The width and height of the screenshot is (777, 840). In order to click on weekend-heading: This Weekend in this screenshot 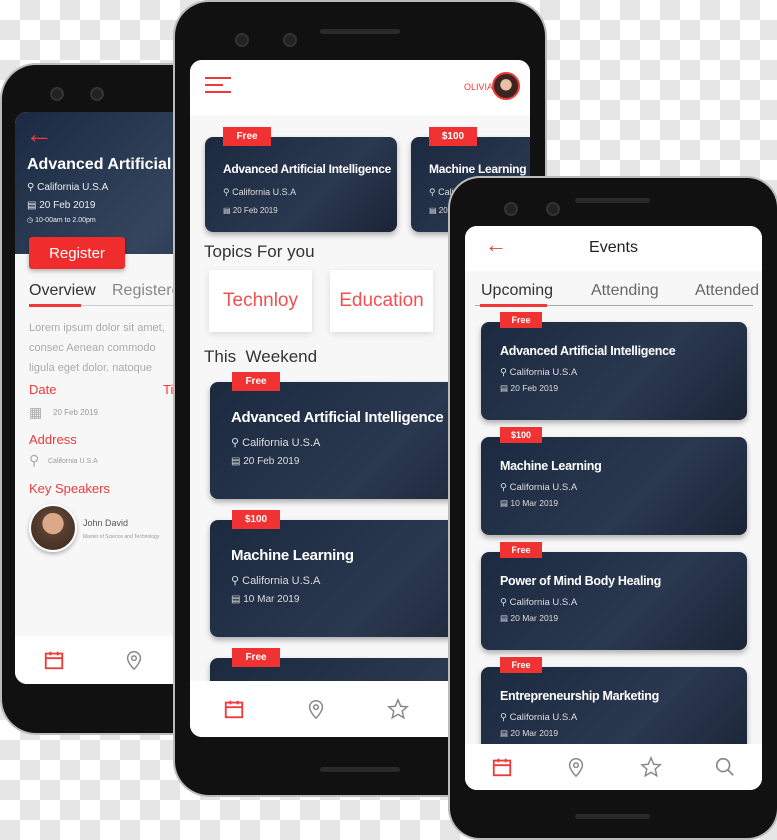, I will do `click(261, 356)`.